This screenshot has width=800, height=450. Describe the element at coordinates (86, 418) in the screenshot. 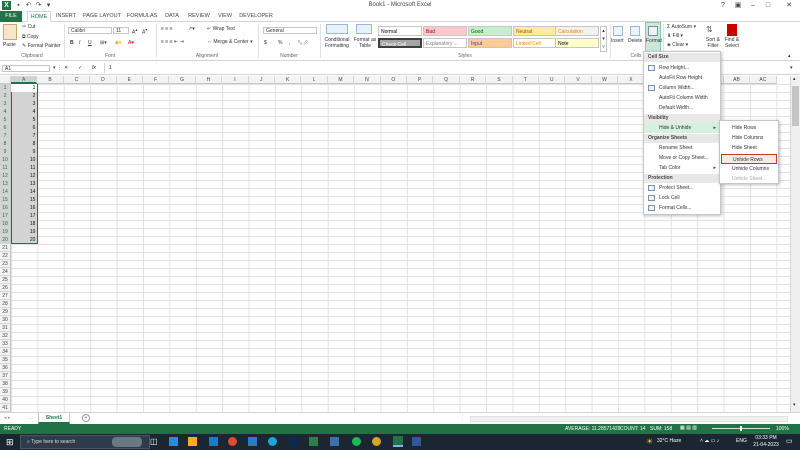

I see `new-sheet-icon: +` at that location.